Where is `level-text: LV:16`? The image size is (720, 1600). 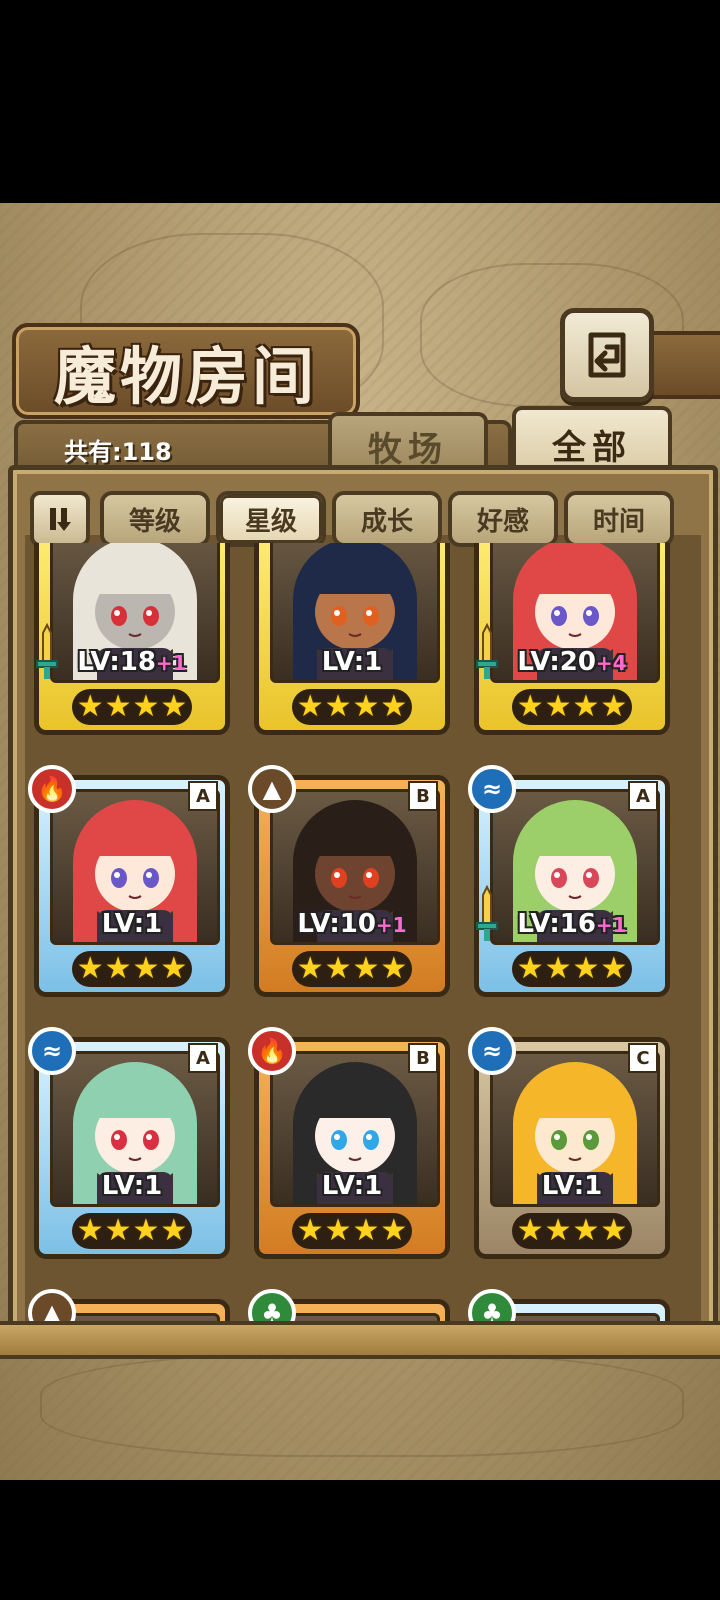
level-text: LV:16 is located at coordinates (556, 924).